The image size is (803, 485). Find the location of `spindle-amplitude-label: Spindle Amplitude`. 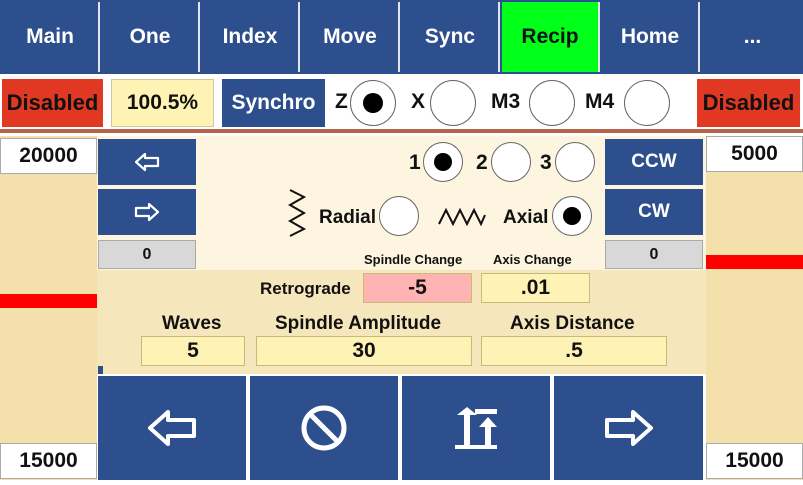

spindle-amplitude-label: Spindle Amplitude is located at coordinates (358, 323).